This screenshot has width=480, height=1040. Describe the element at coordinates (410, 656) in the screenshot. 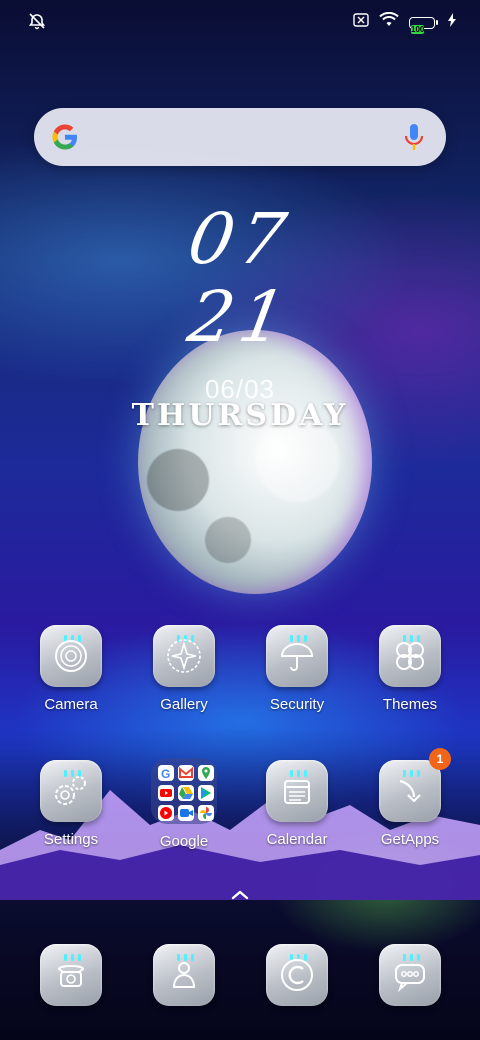

I see `clover-icon` at that location.